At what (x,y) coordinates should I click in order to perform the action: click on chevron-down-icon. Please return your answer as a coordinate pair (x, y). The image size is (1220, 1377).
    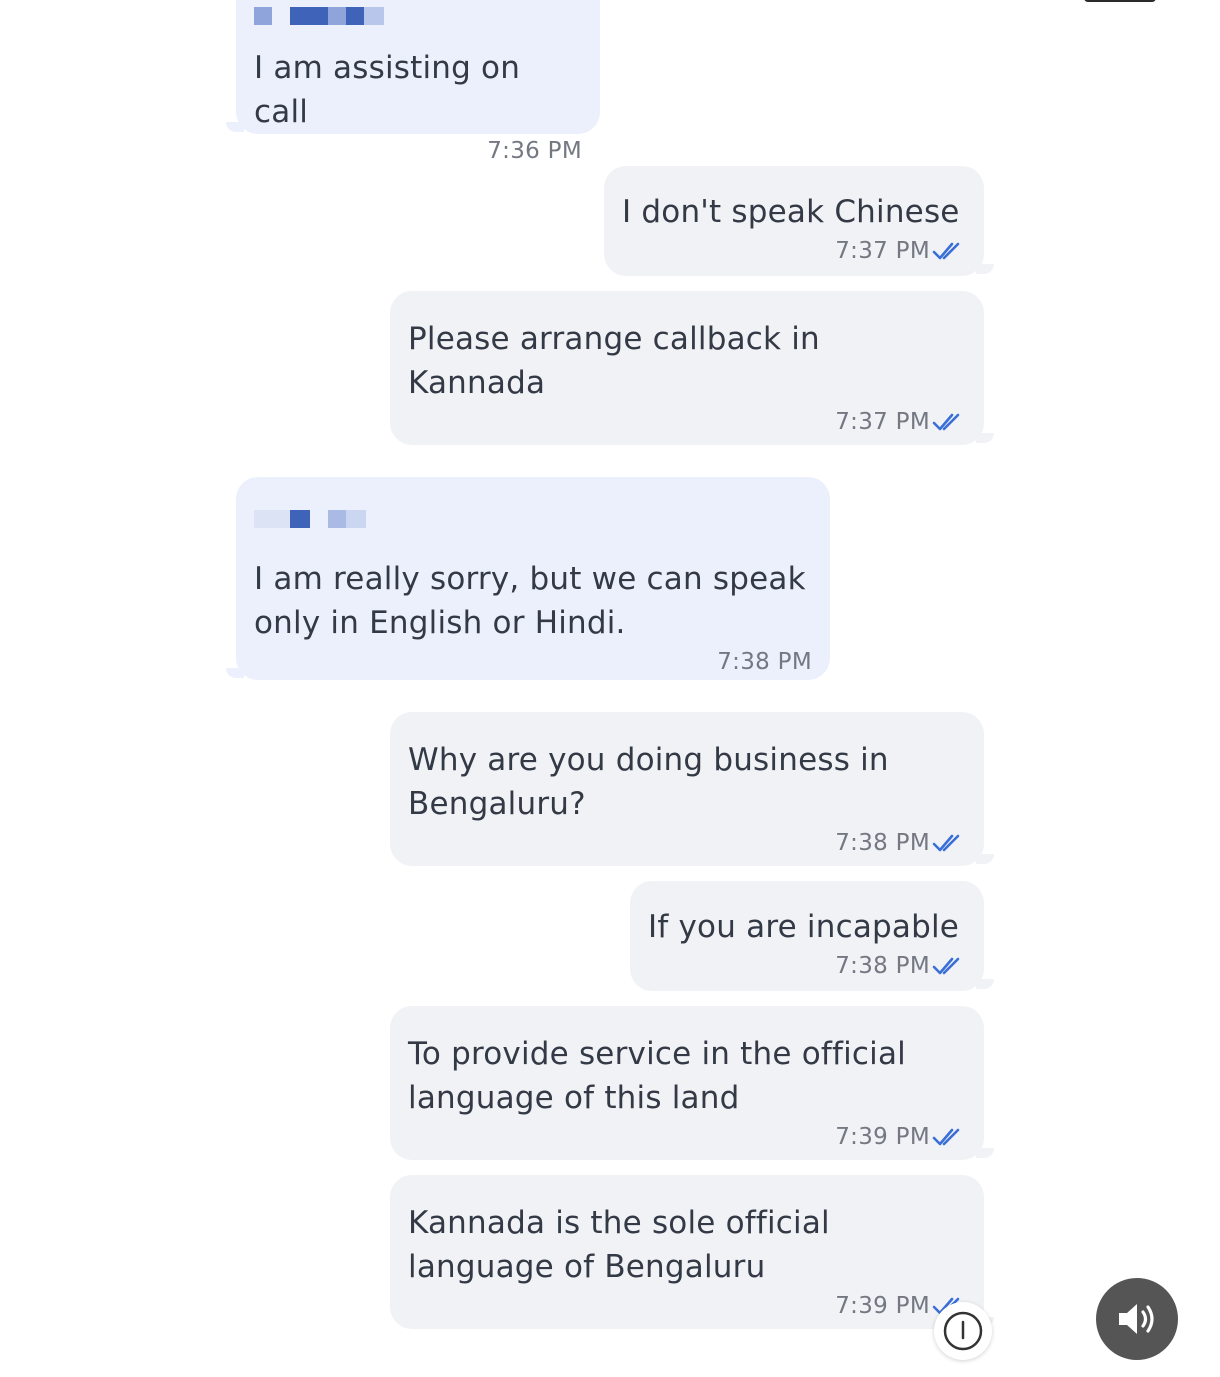
    Looking at the image, I should click on (963, 1331).